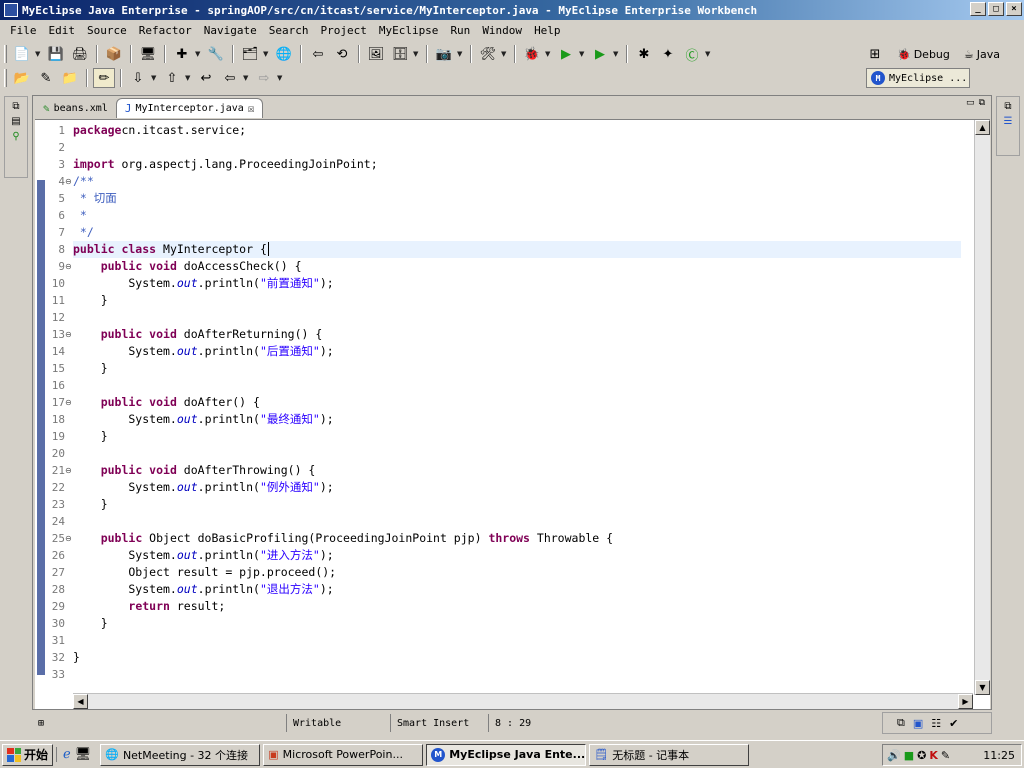 This screenshot has height=768, width=1024. I want to click on open-type-icon: 🗂, so click(250, 54).